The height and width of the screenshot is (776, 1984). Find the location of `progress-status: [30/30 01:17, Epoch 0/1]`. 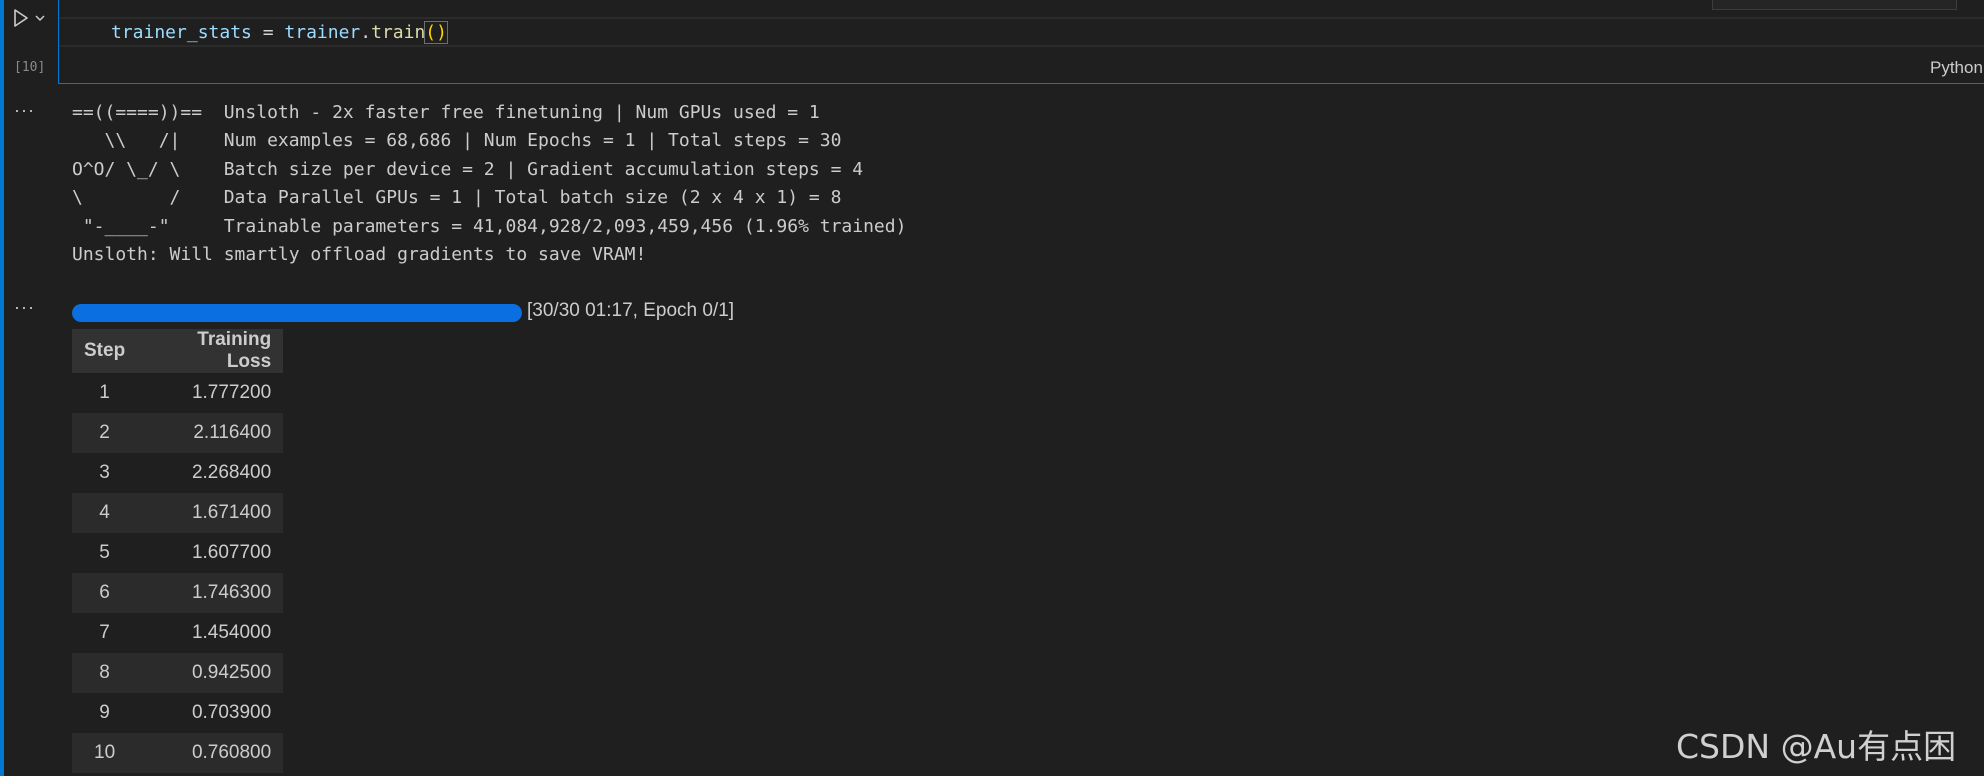

progress-status: [30/30 01:17, Epoch 0/1] is located at coordinates (631, 310).